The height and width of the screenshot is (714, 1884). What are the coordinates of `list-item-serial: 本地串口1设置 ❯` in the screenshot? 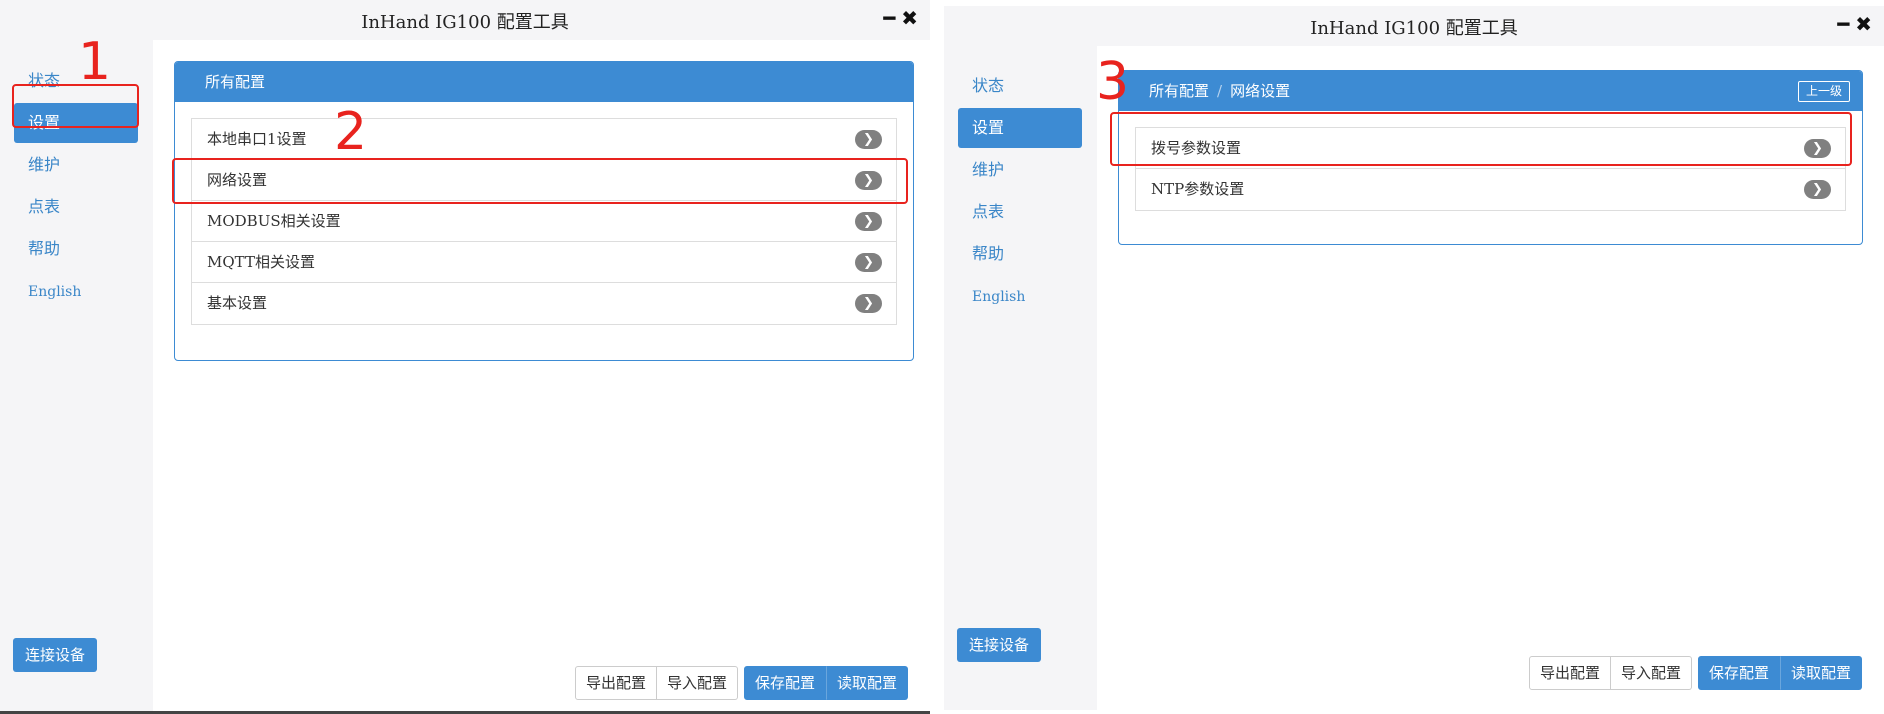 It's located at (544, 139).